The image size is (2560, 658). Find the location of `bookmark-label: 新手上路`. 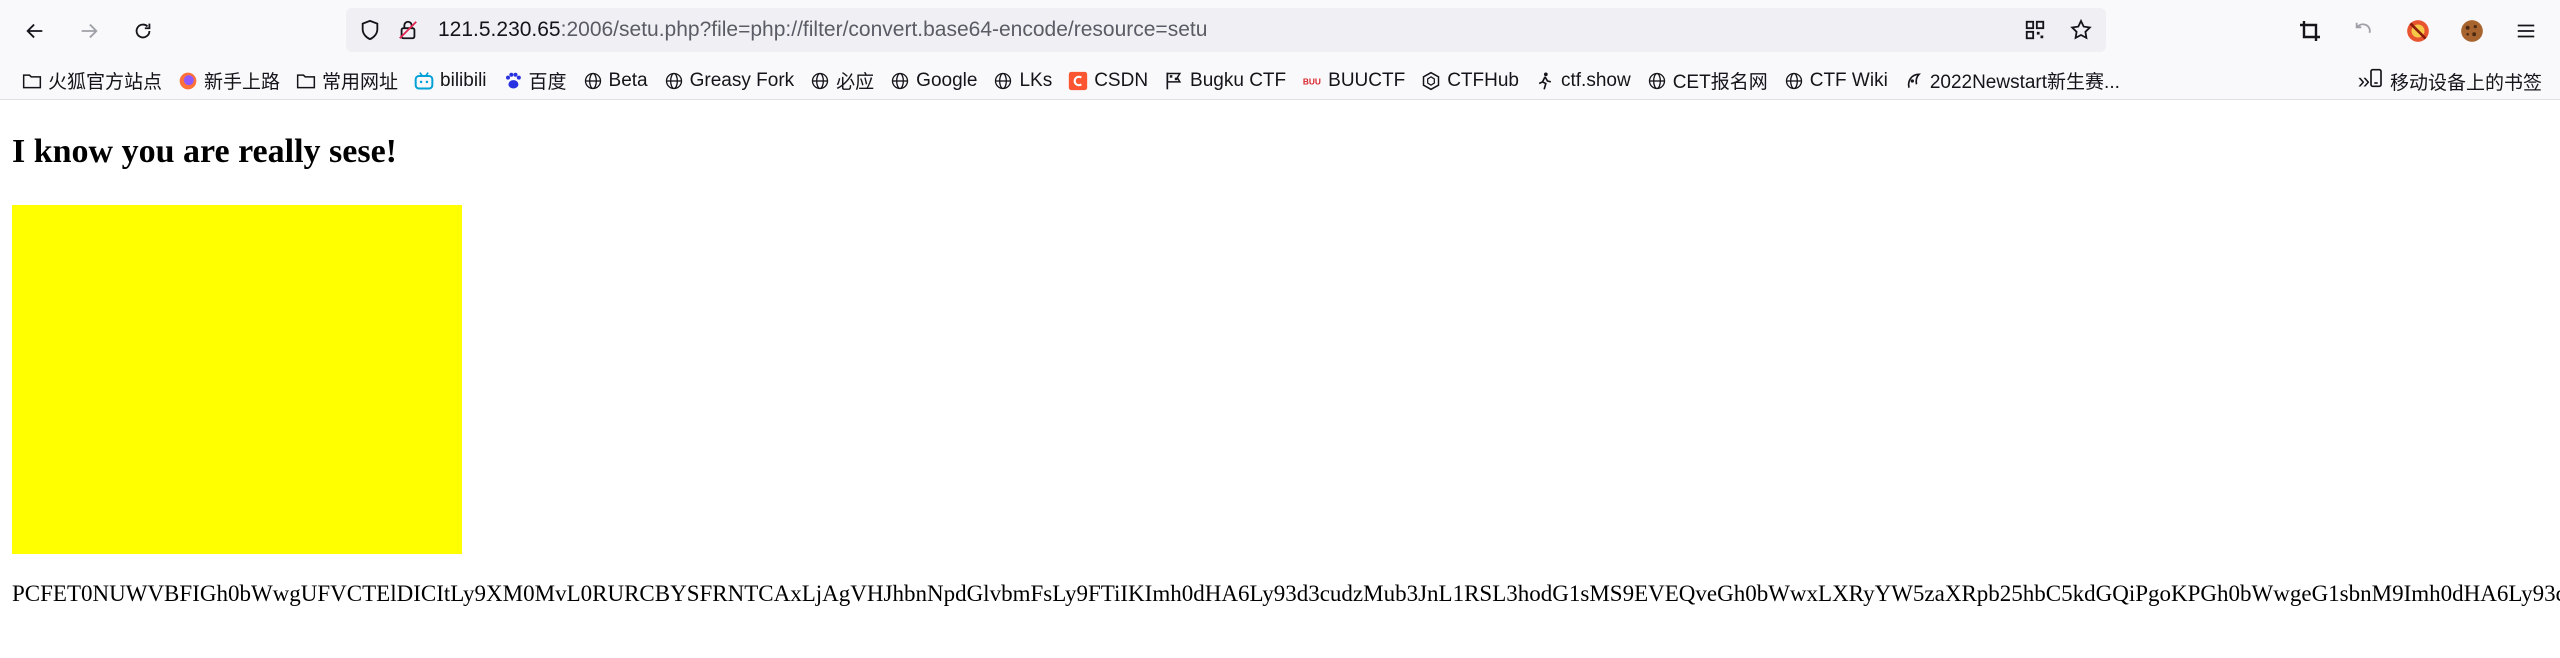

bookmark-label: 新手上路 is located at coordinates (242, 82).